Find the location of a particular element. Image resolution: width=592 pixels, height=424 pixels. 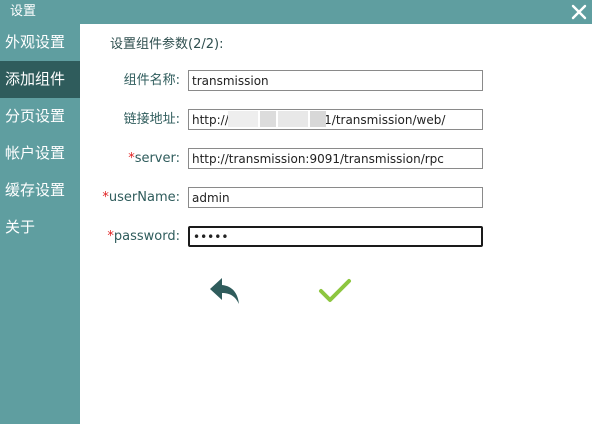

sidebar-item-account: 帐户设置 is located at coordinates (40, 153).